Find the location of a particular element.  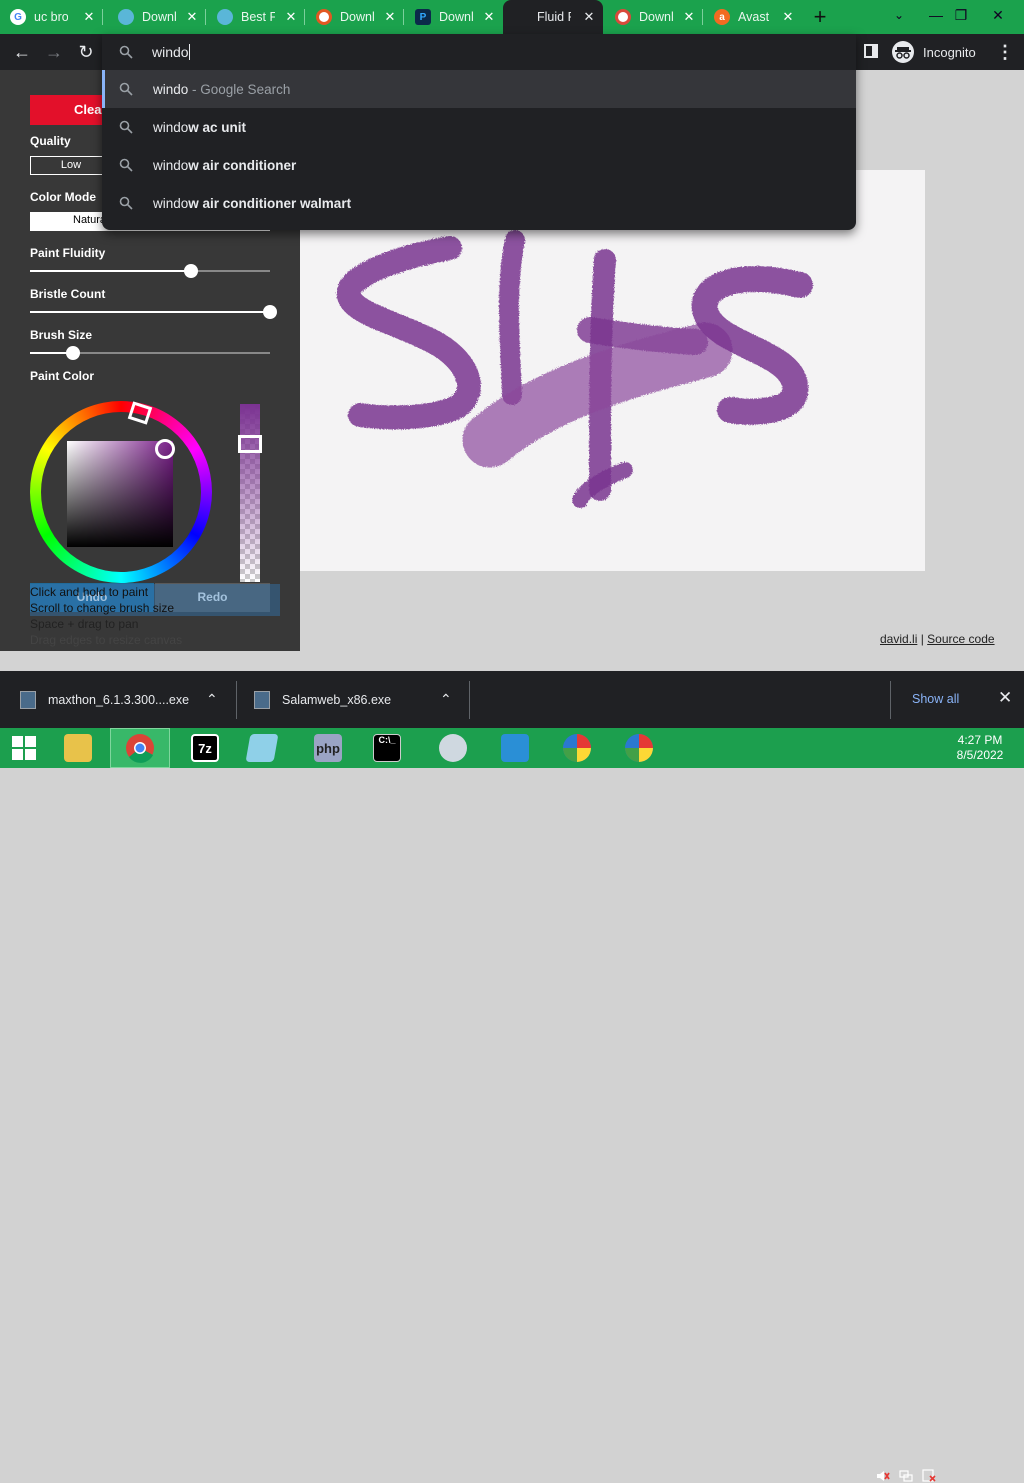

taskbar-7zip: 7z is located at coordinates (205, 748).